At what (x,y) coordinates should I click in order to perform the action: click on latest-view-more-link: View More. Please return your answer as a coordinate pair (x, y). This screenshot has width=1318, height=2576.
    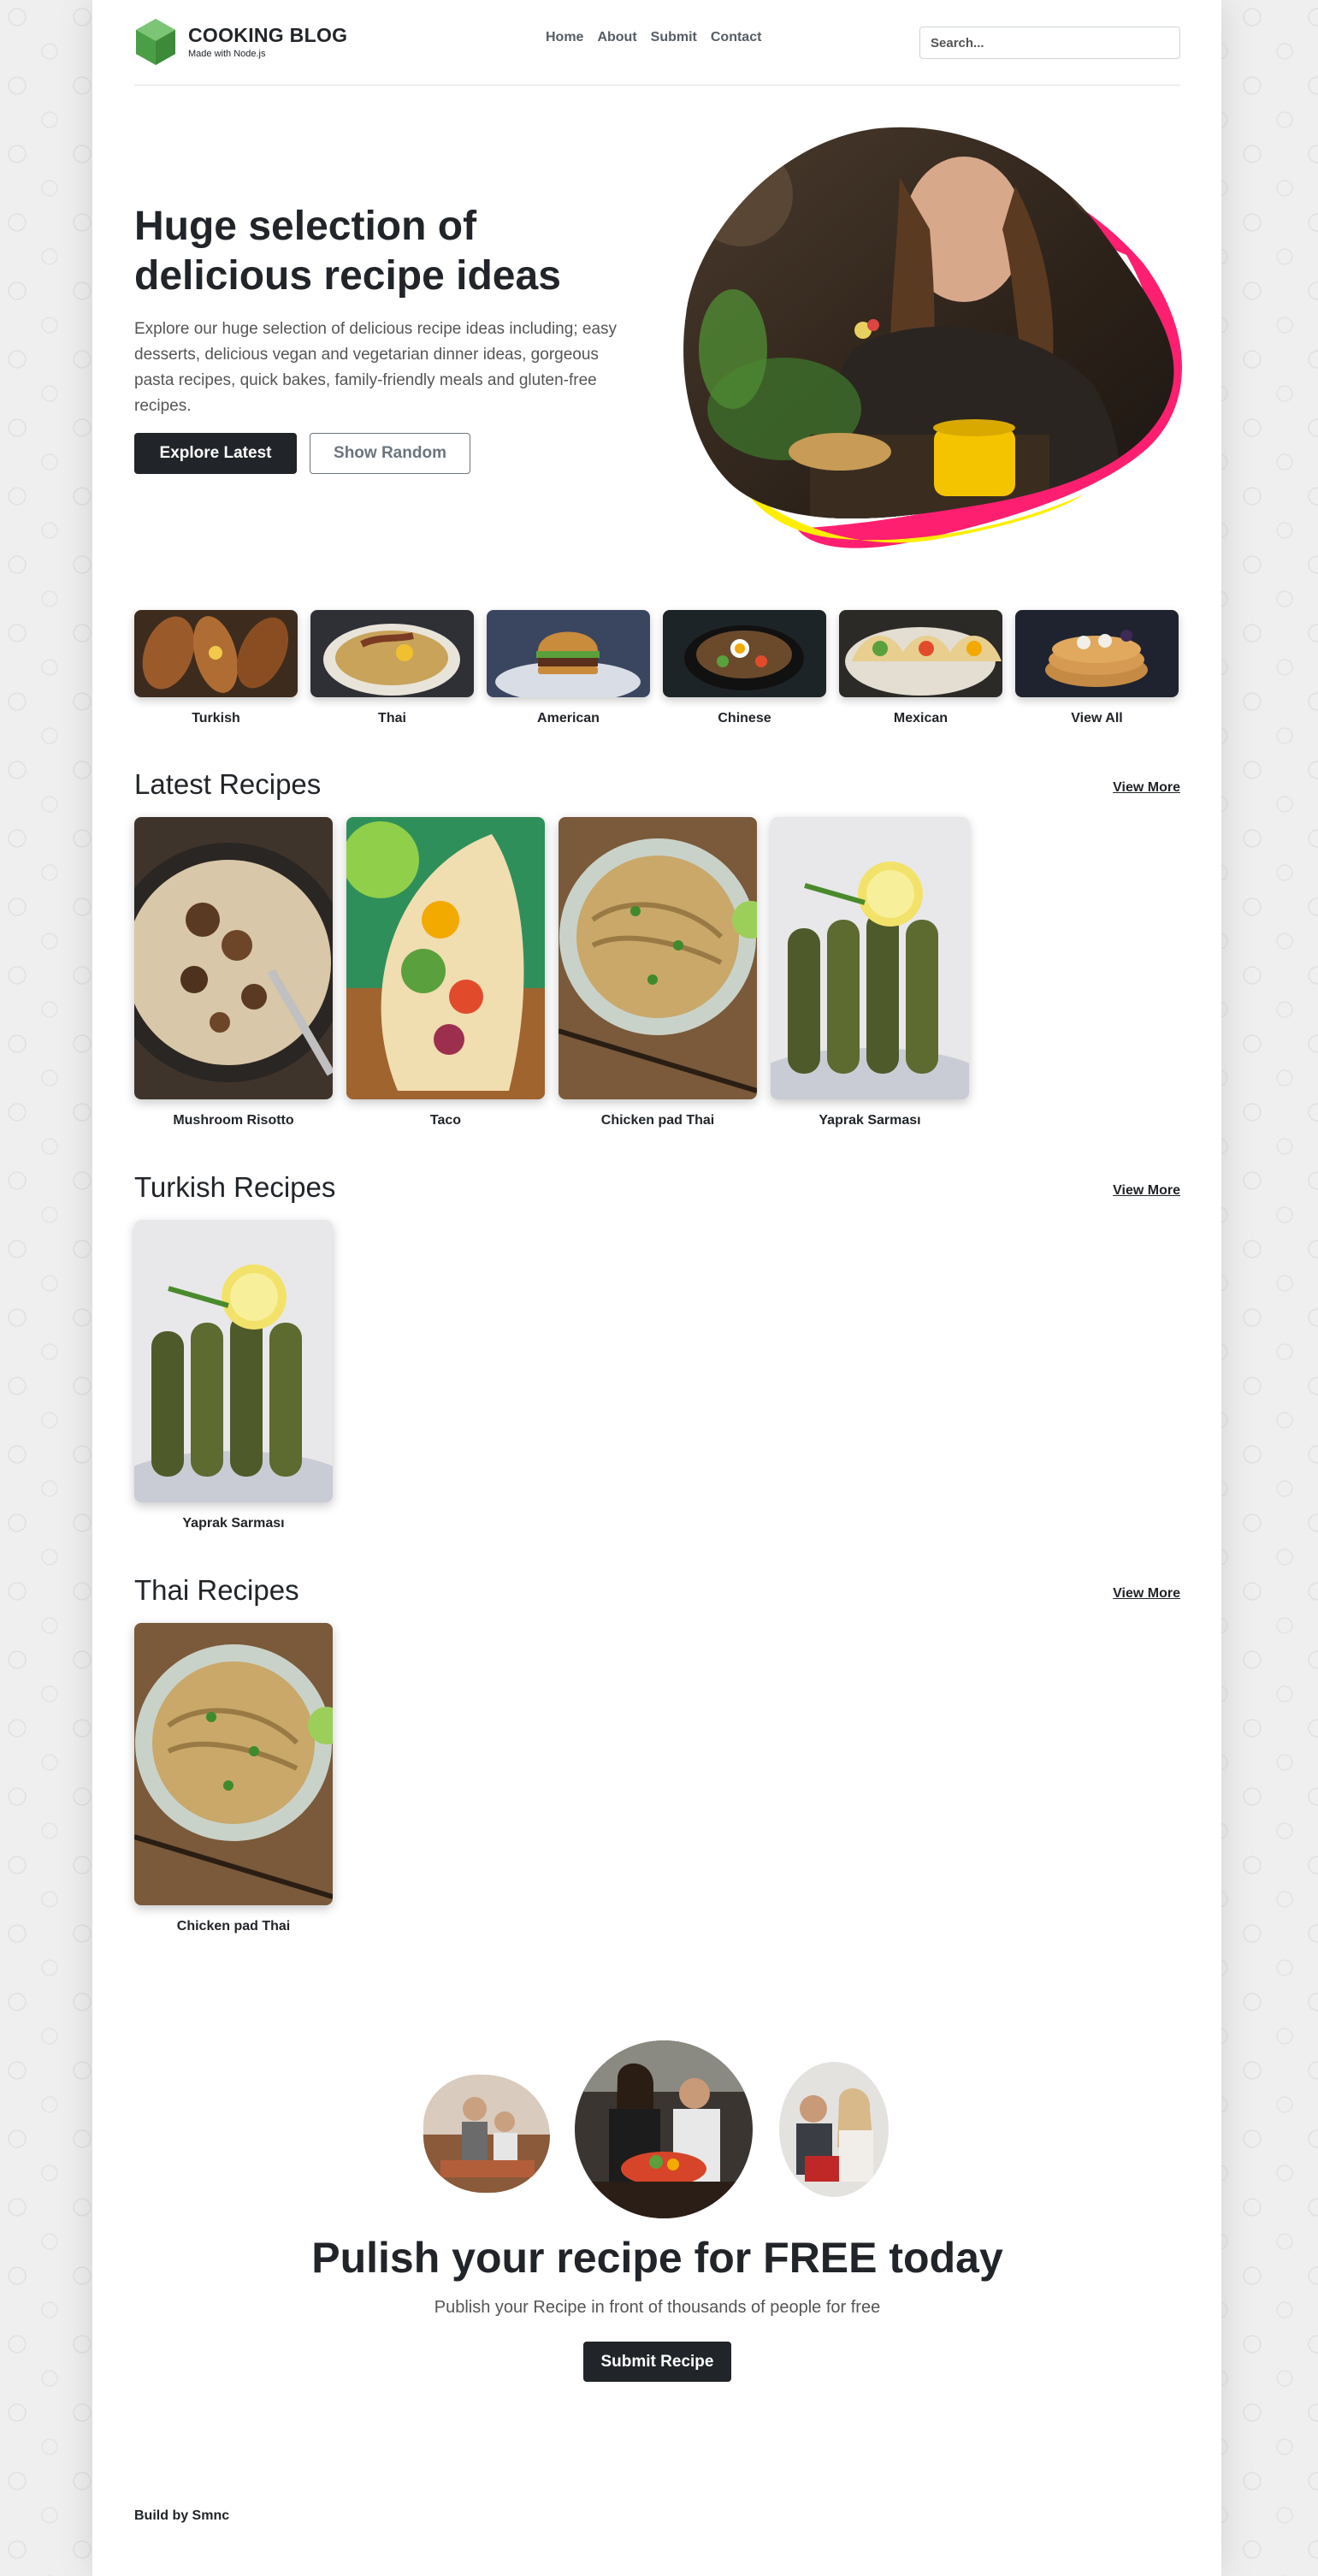
    Looking at the image, I should click on (1146, 788).